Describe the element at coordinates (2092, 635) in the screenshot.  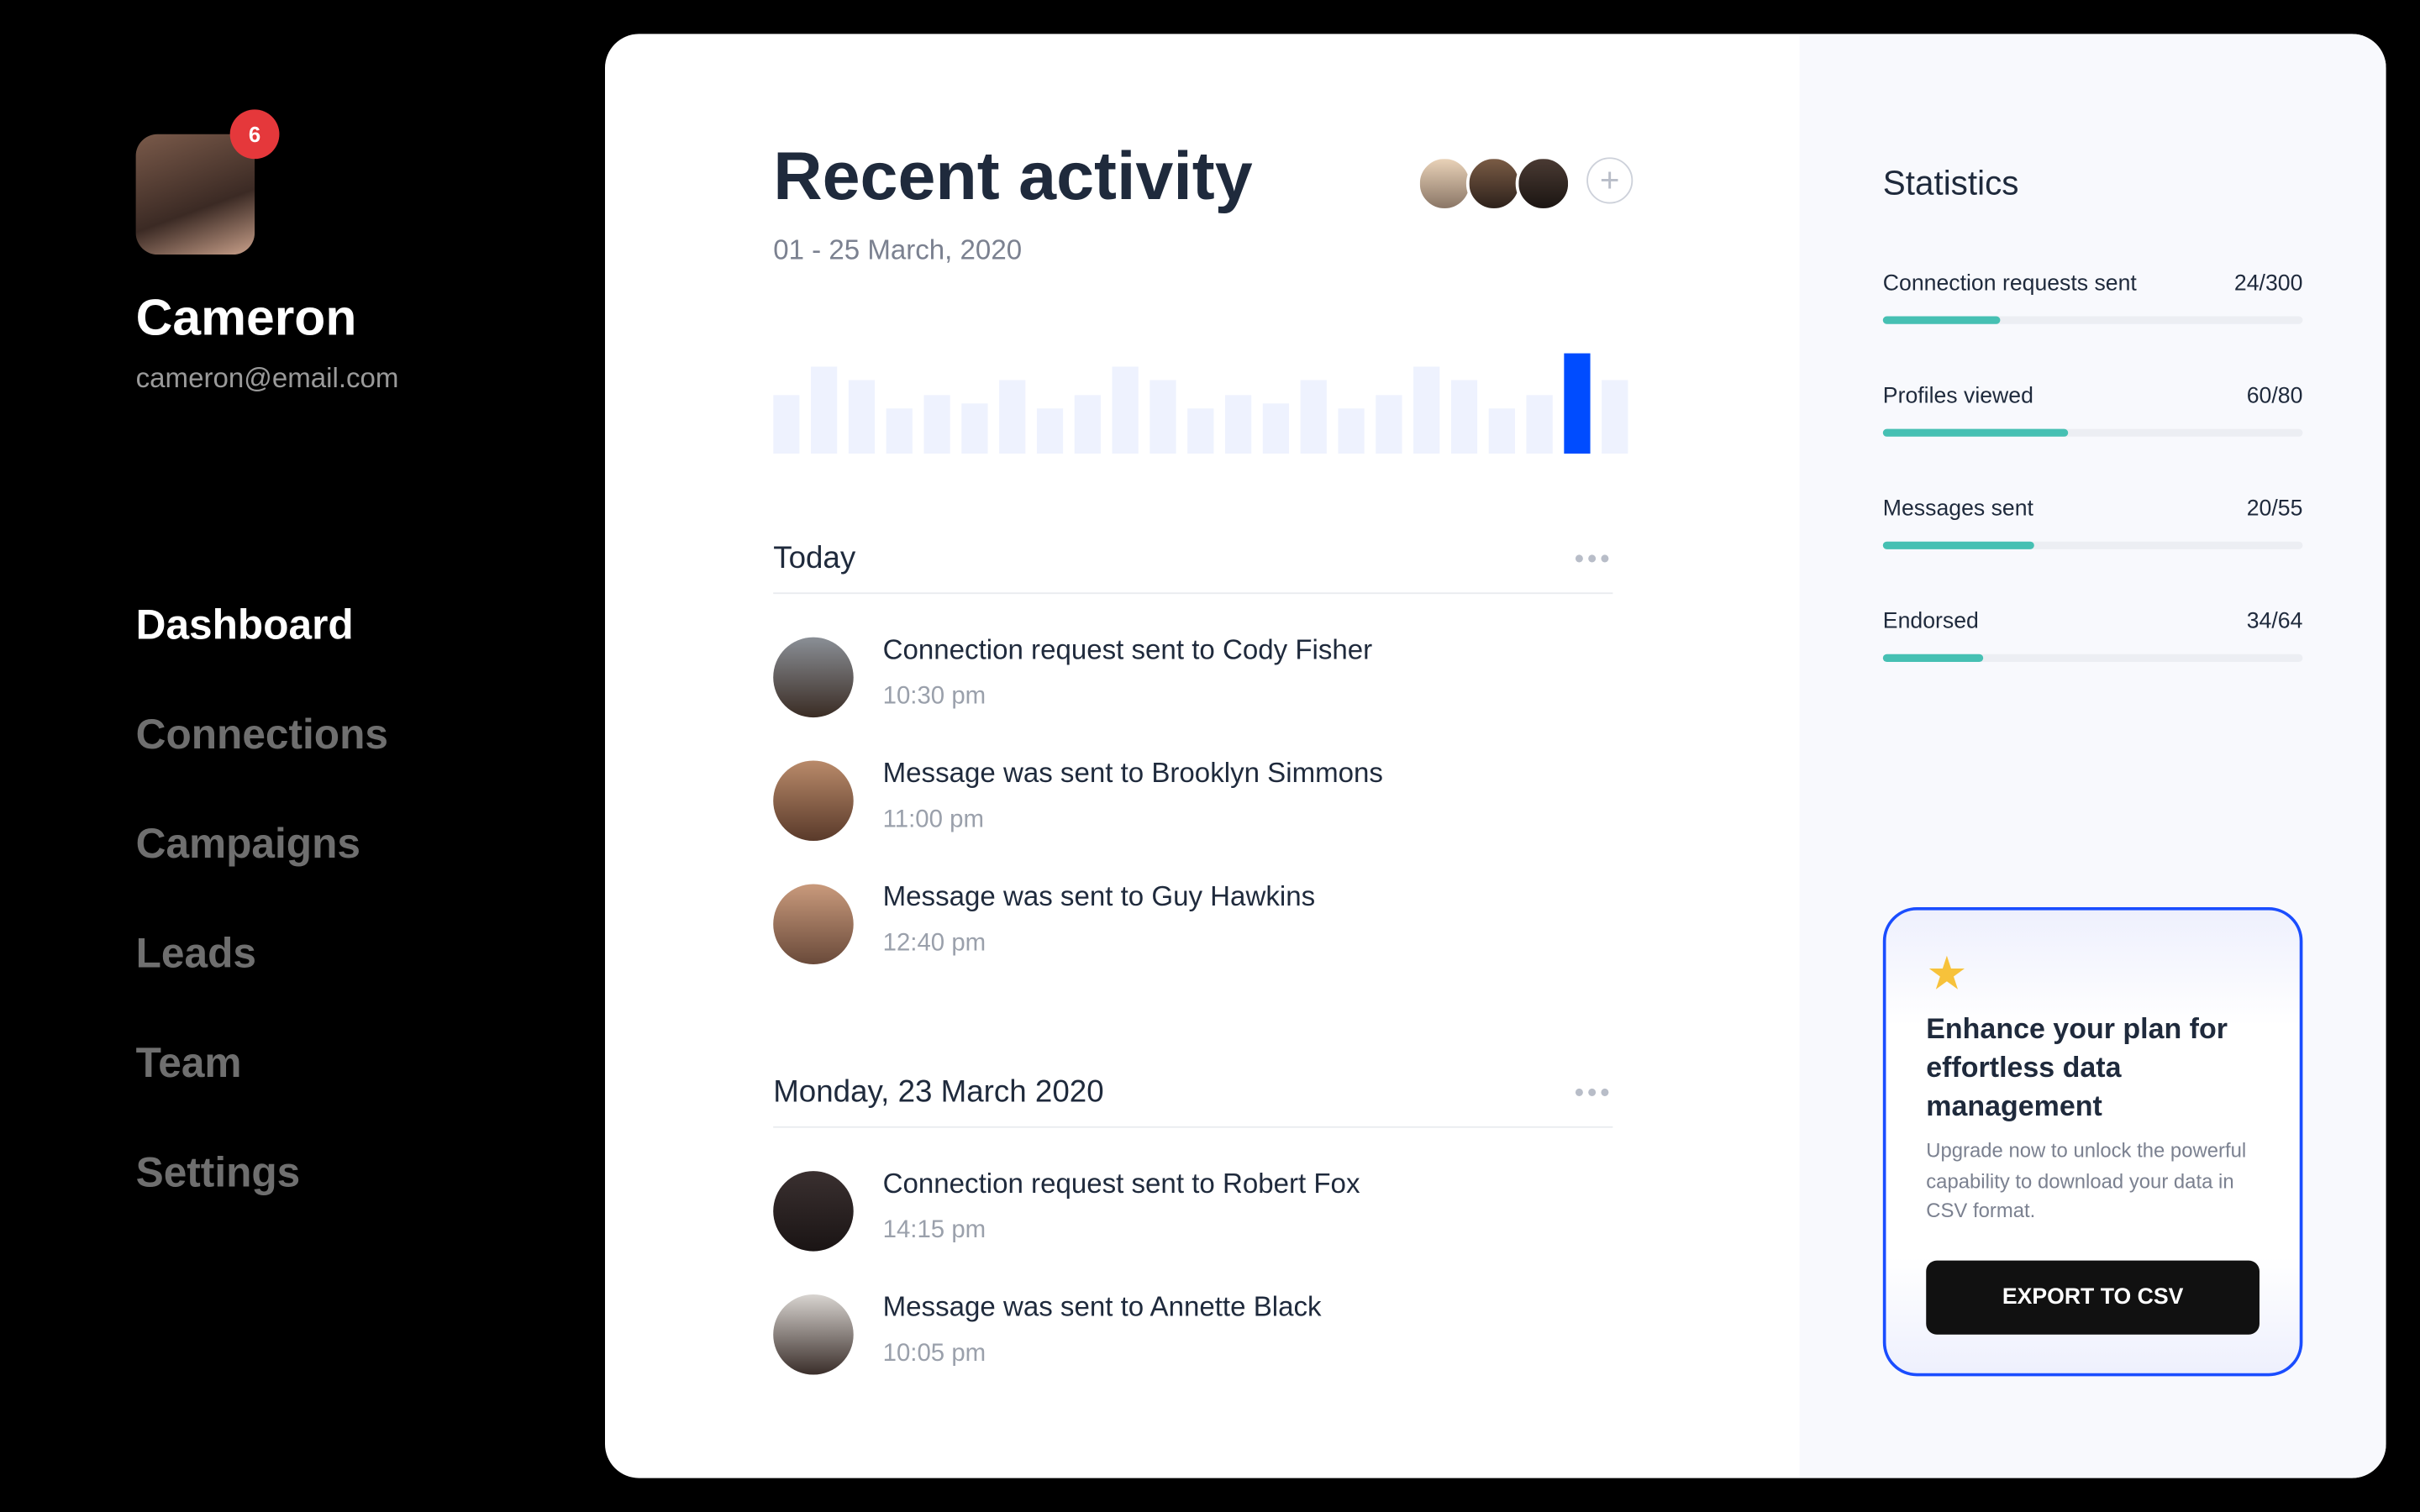
I see `stat-item: Endorsed 34/64` at that location.